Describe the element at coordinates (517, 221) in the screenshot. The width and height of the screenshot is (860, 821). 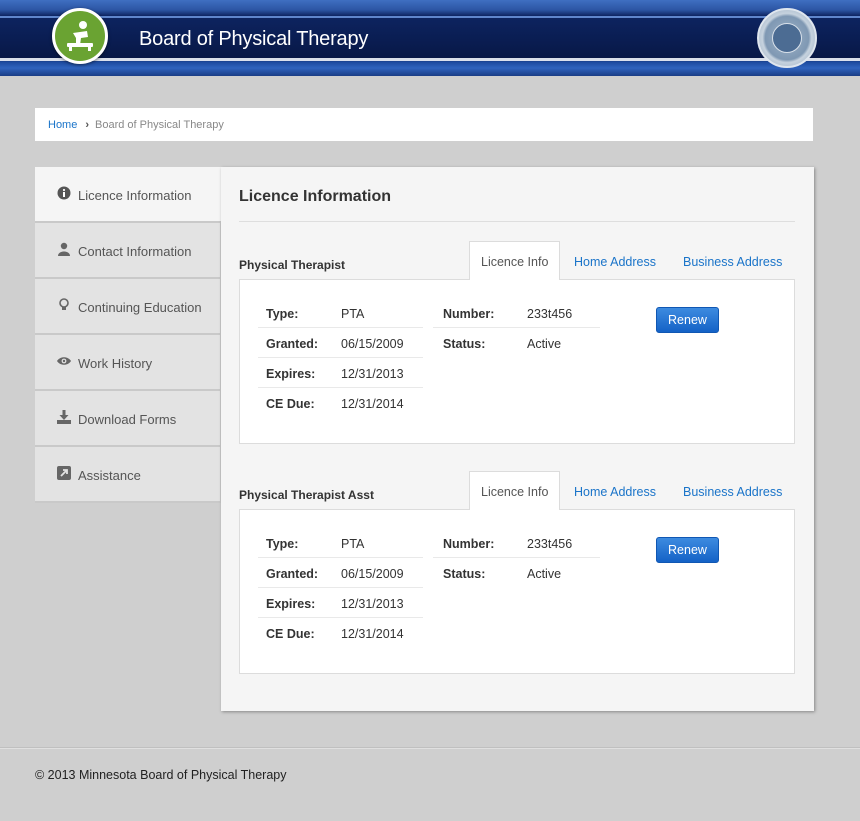
I see `title-divider` at that location.